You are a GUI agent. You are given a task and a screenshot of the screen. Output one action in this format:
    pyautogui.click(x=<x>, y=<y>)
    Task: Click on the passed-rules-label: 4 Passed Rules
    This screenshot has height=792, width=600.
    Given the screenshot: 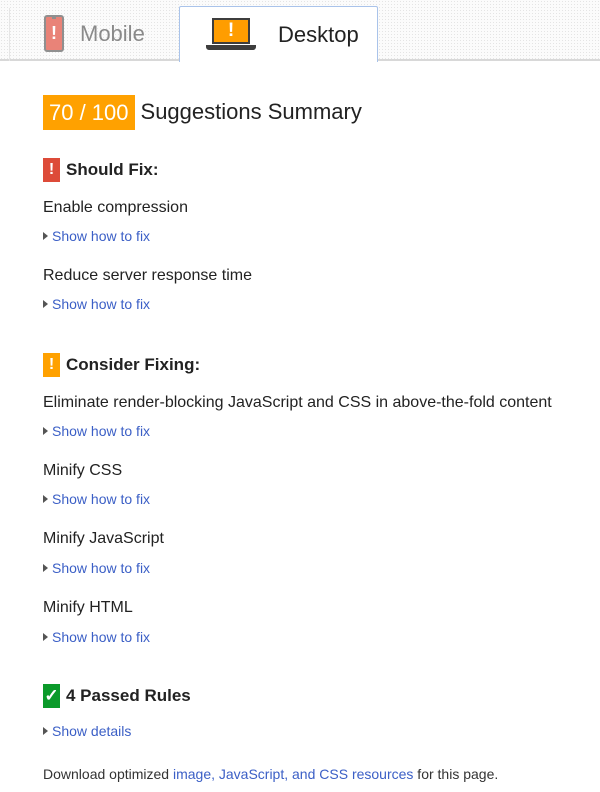 What is the action you would take?
    pyautogui.click(x=128, y=695)
    